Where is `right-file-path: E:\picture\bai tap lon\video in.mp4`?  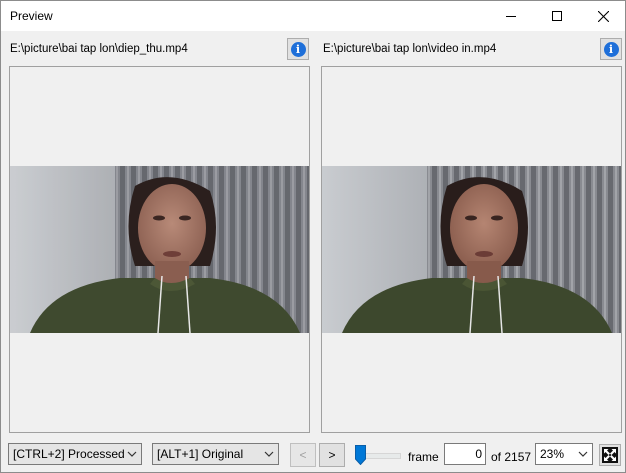 right-file-path: E:\picture\bai tap lon\video in.mp4 is located at coordinates (410, 49).